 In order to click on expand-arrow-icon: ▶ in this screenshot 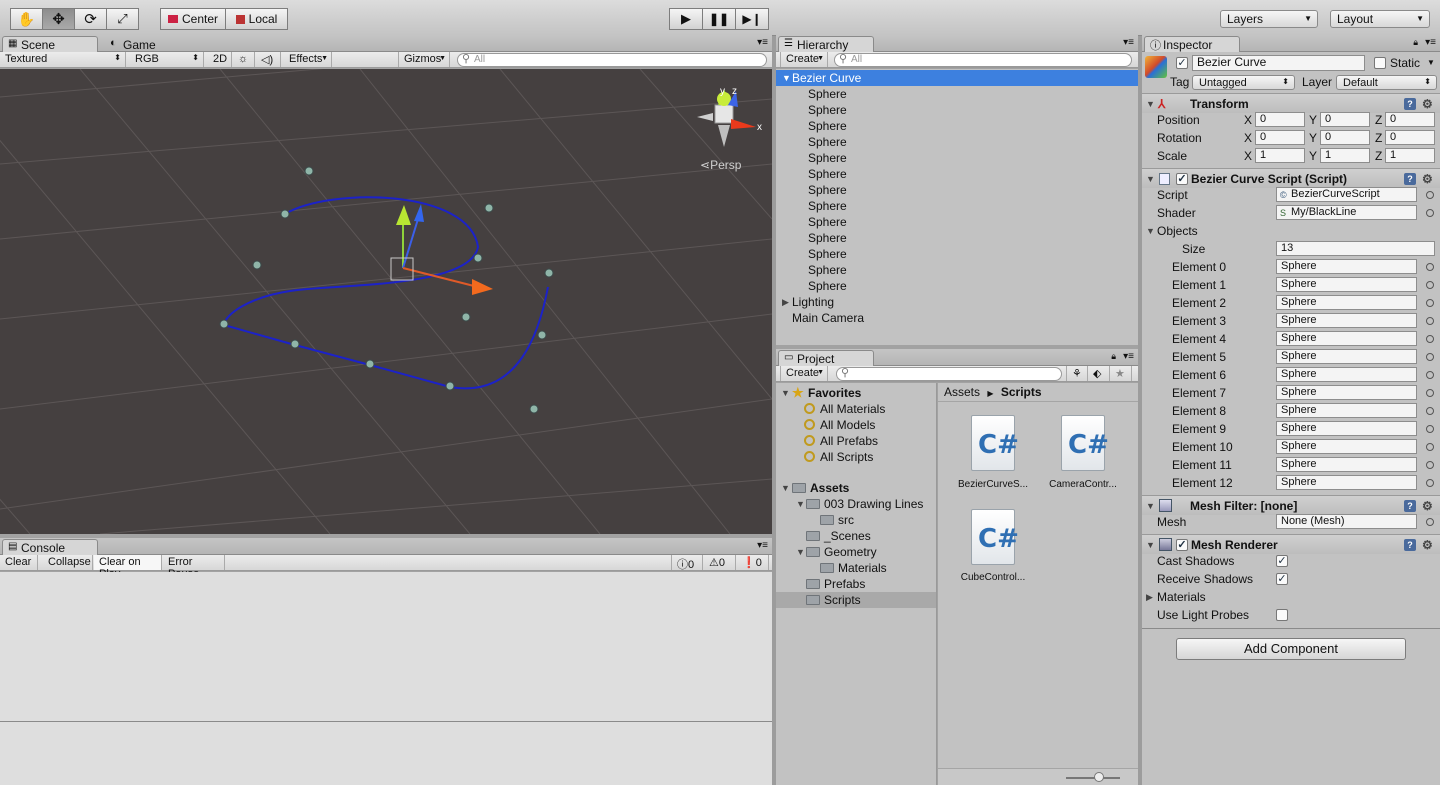, I will do `click(1149, 597)`.